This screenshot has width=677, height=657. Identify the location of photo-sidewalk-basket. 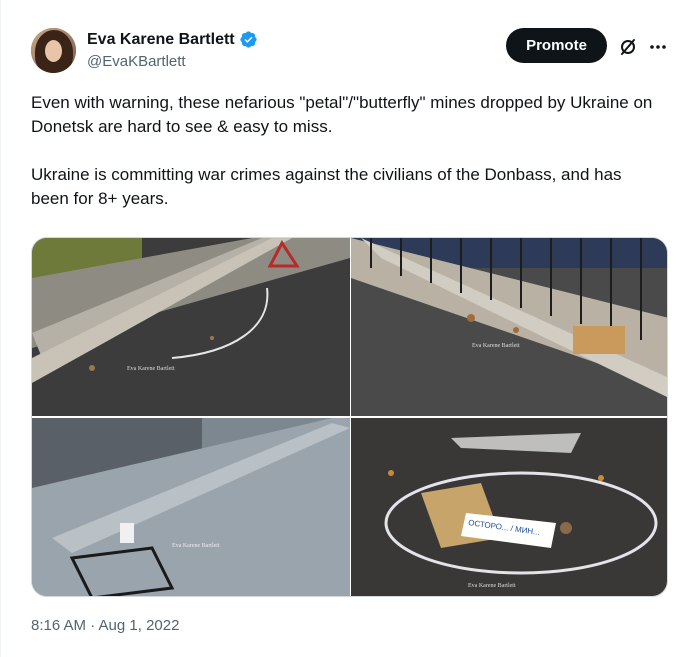
(191, 507).